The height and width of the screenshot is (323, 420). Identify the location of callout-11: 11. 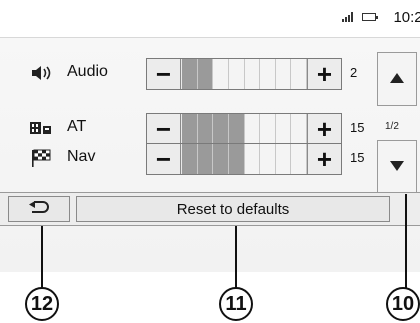
(236, 304).